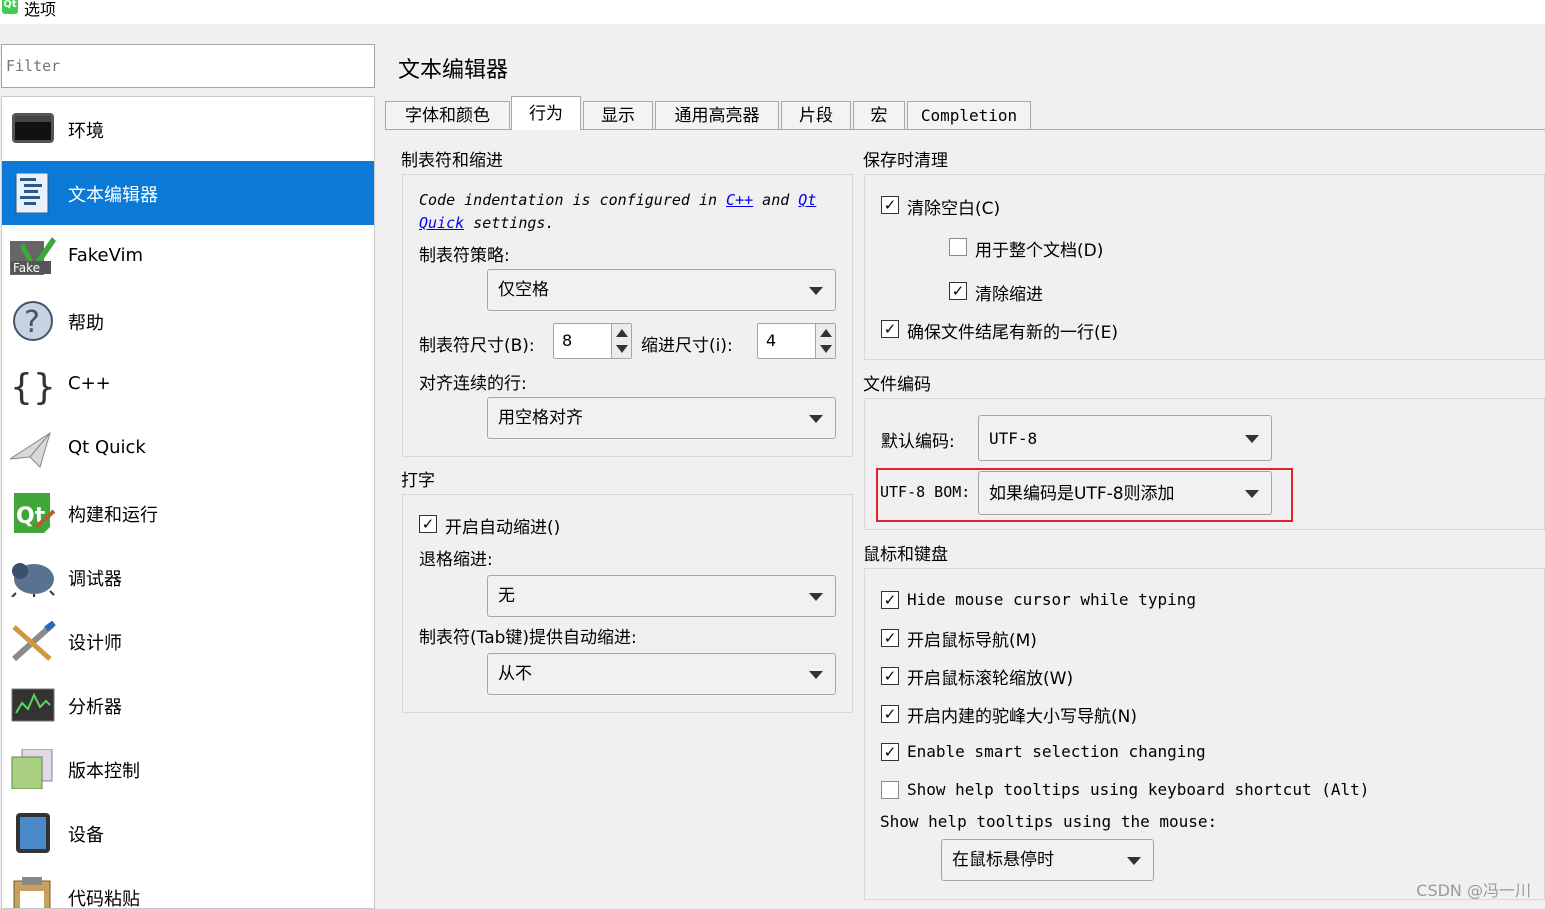 Image resolution: width=1545 pixels, height=909 pixels. What do you see at coordinates (890, 329) in the screenshot?
I see `newline-eof-checkbox: ✓` at bounding box center [890, 329].